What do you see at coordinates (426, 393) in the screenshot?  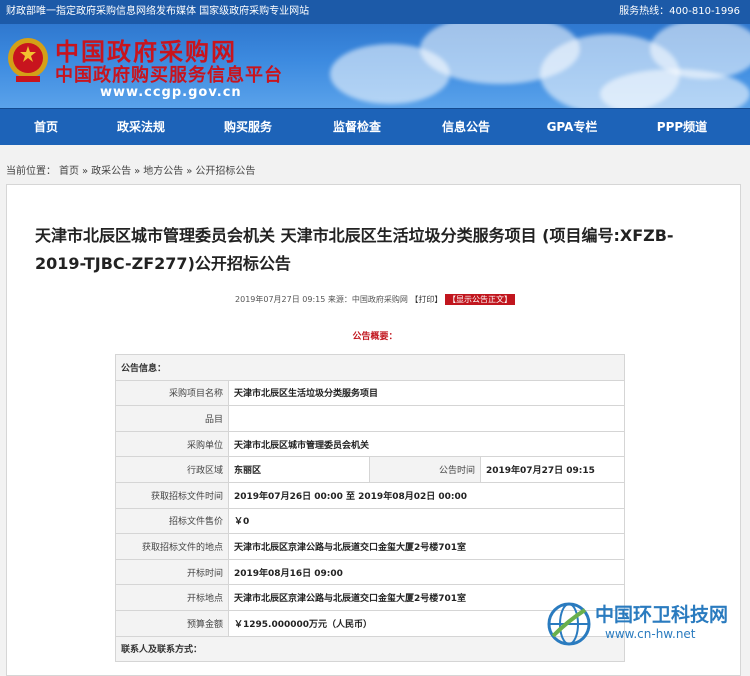 I see `row-value: 天津市北辰区生活垃圾分类服务项目` at bounding box center [426, 393].